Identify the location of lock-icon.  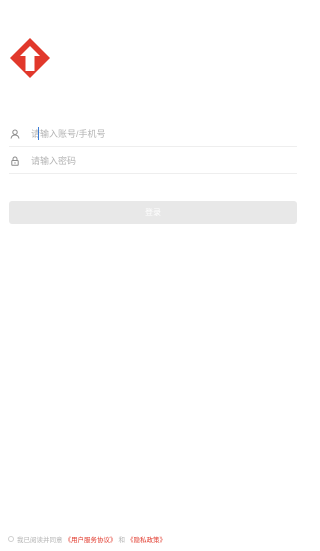
(15, 161).